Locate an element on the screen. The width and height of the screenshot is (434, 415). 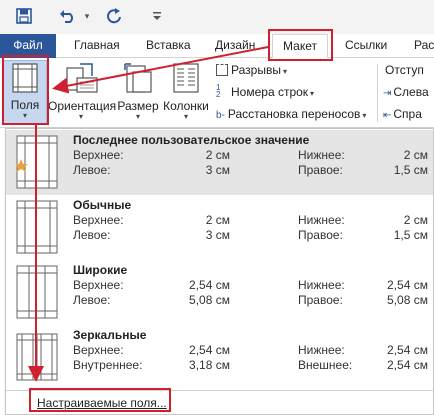
columns-chevron-down-icon: ▾ is located at coordinates (185, 116).